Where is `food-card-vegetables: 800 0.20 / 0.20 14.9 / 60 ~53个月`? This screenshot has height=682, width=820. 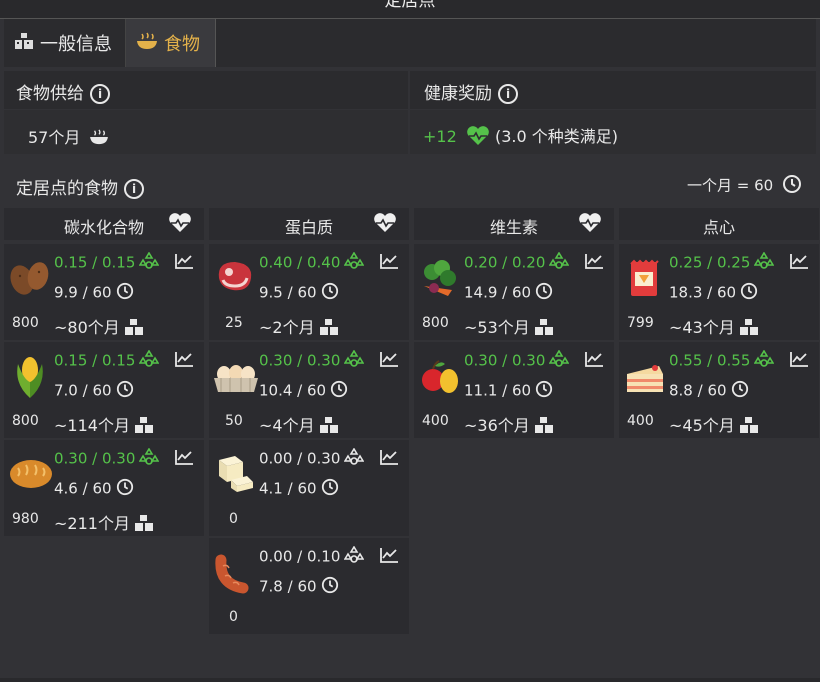 food-card-vegetables: 800 0.20 / 0.20 14.9 / 60 ~53个月 is located at coordinates (514, 292).